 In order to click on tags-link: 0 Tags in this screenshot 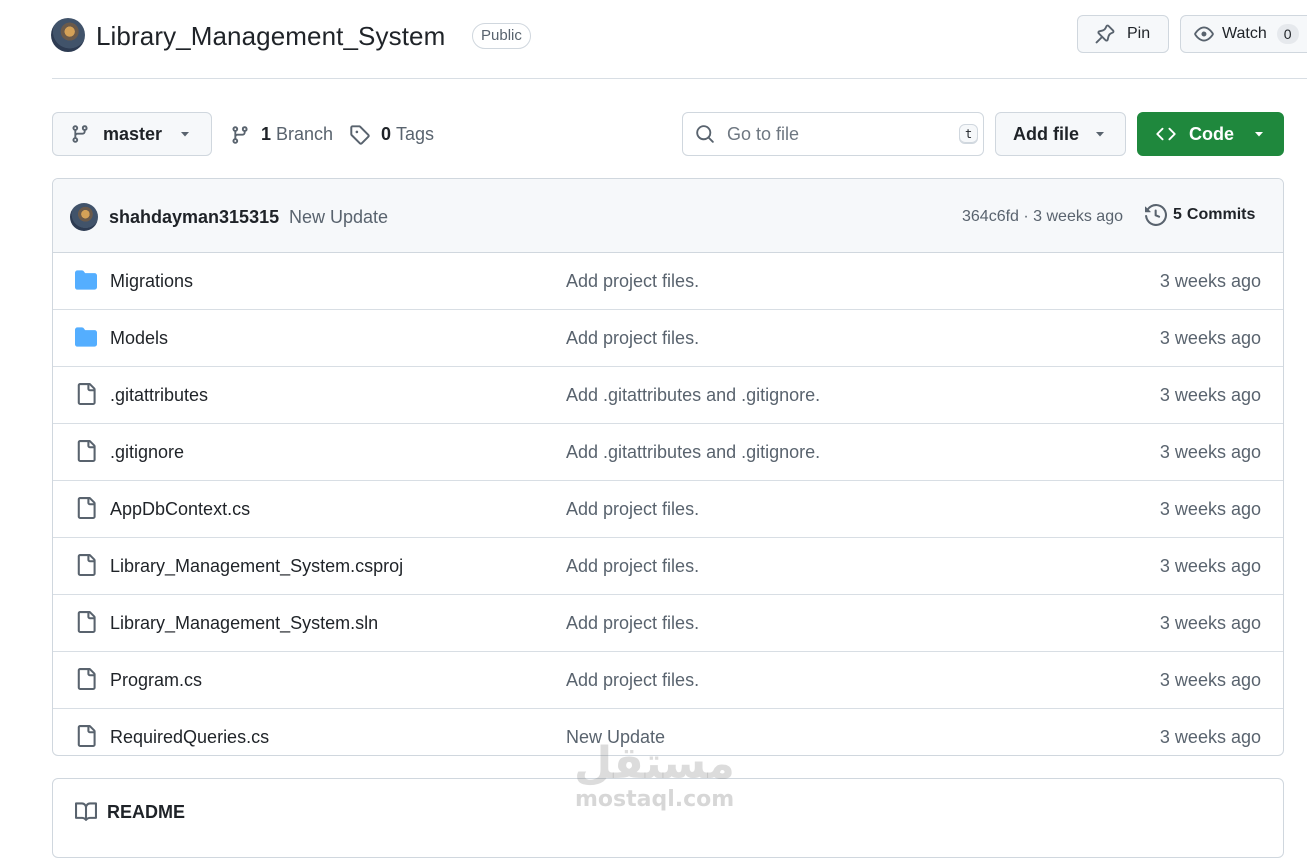, I will do `click(391, 134)`.